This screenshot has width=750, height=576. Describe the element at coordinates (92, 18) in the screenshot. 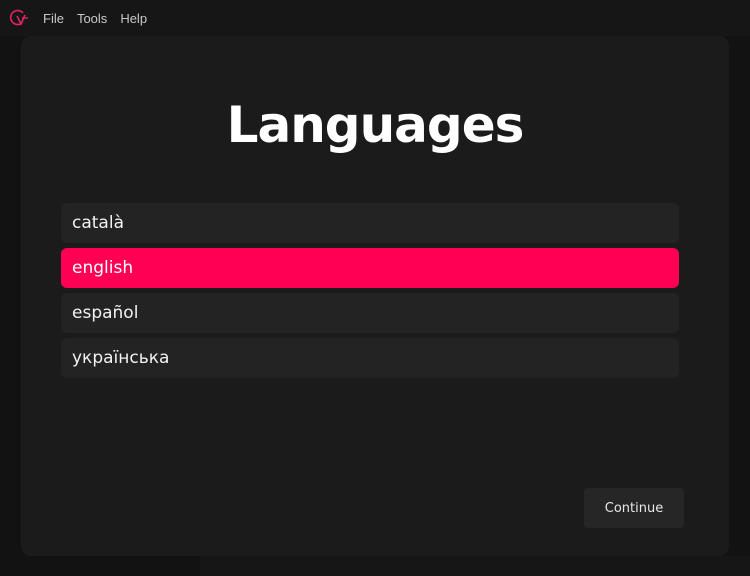

I see `menu-tools: Tools` at that location.